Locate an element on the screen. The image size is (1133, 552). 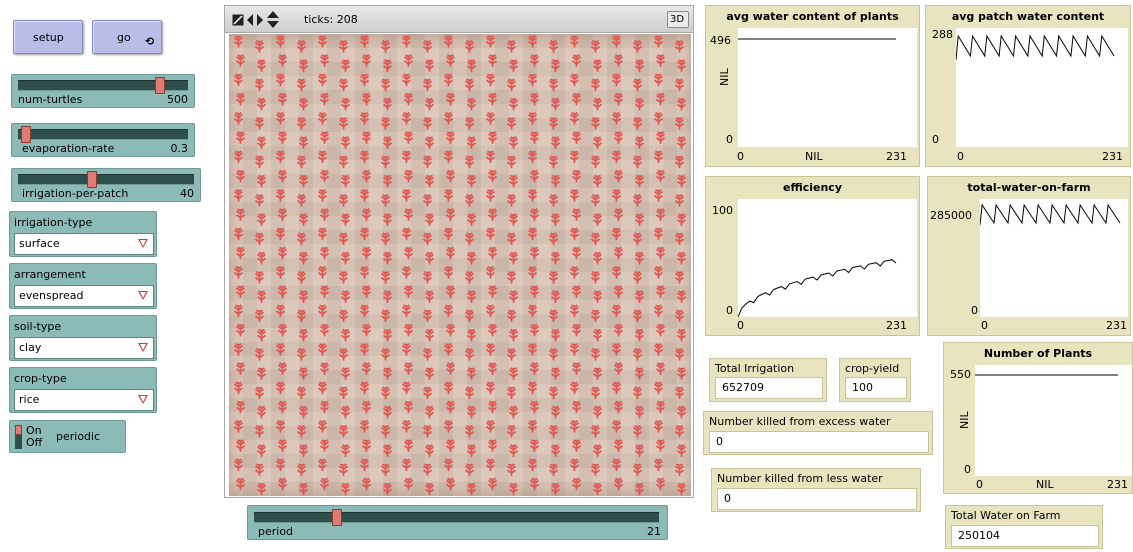
y-min: 0 is located at coordinates (729, 310).